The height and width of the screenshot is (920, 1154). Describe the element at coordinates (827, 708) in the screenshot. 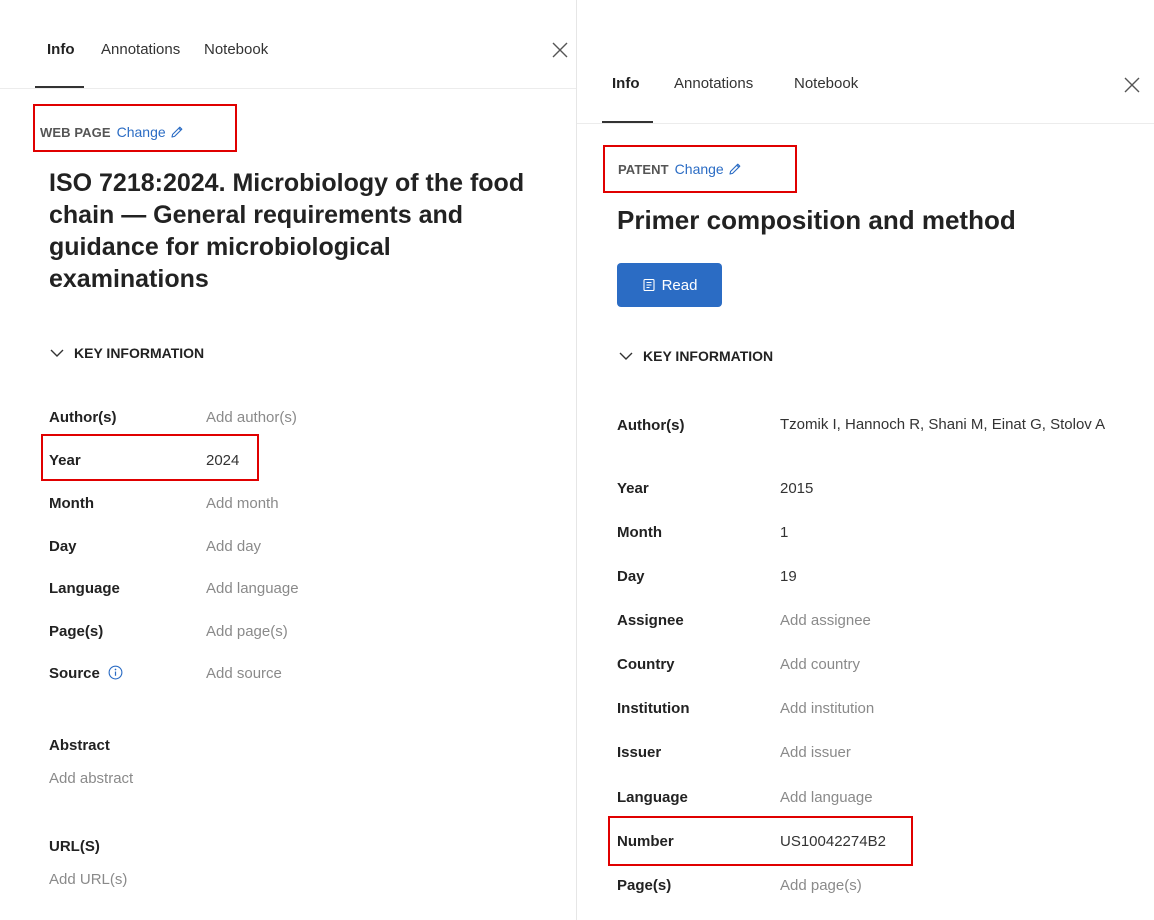

I see `field-value-institution: Add institution` at that location.